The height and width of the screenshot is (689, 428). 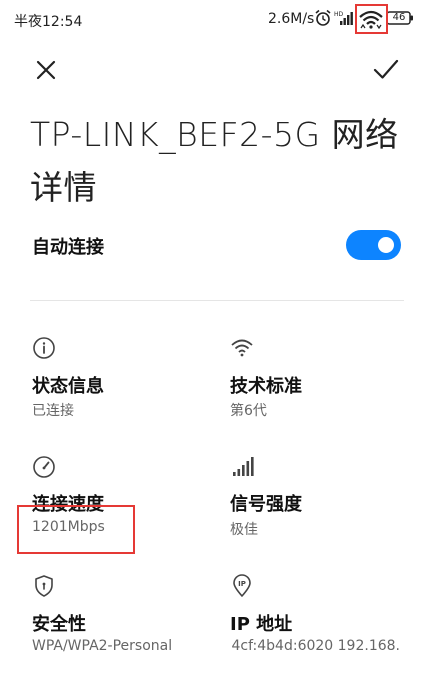 I want to click on svg-text: HD, so click(x=339, y=14).